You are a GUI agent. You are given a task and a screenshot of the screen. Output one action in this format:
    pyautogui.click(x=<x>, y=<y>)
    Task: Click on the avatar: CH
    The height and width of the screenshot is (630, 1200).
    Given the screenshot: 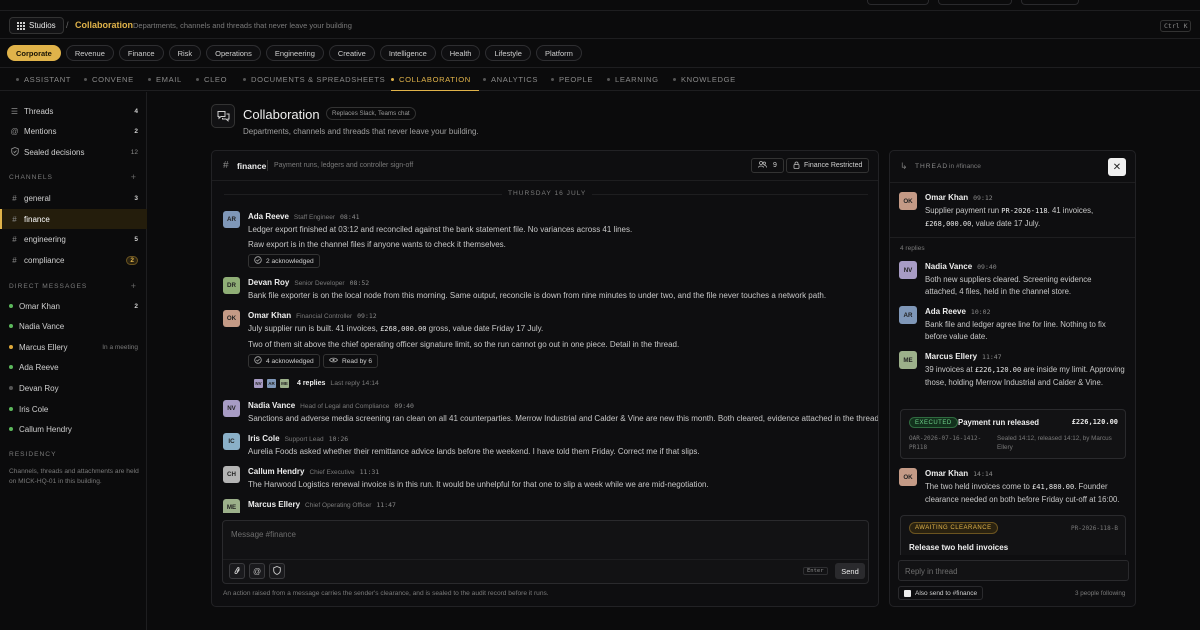 What is the action you would take?
    pyautogui.click(x=231, y=474)
    